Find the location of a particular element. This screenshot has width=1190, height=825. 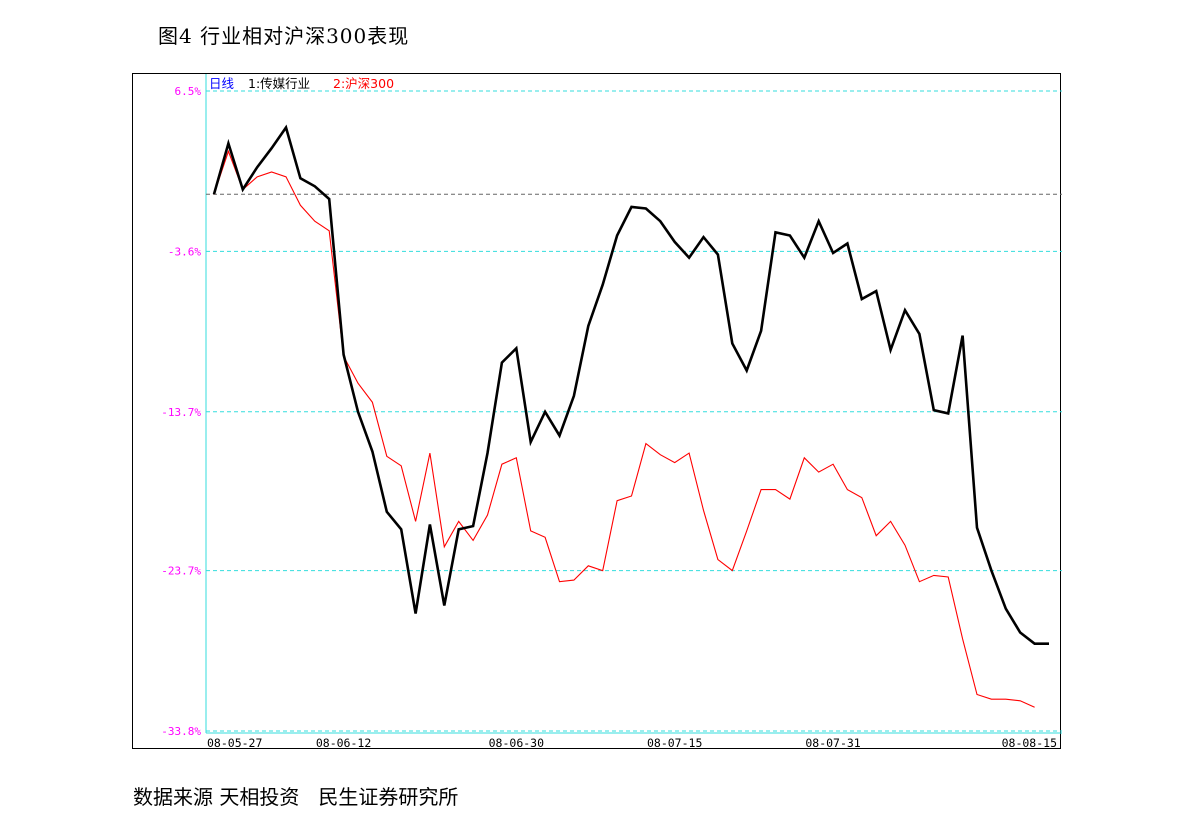

x-tick-label: 08-08-15 is located at coordinates (1029, 743).